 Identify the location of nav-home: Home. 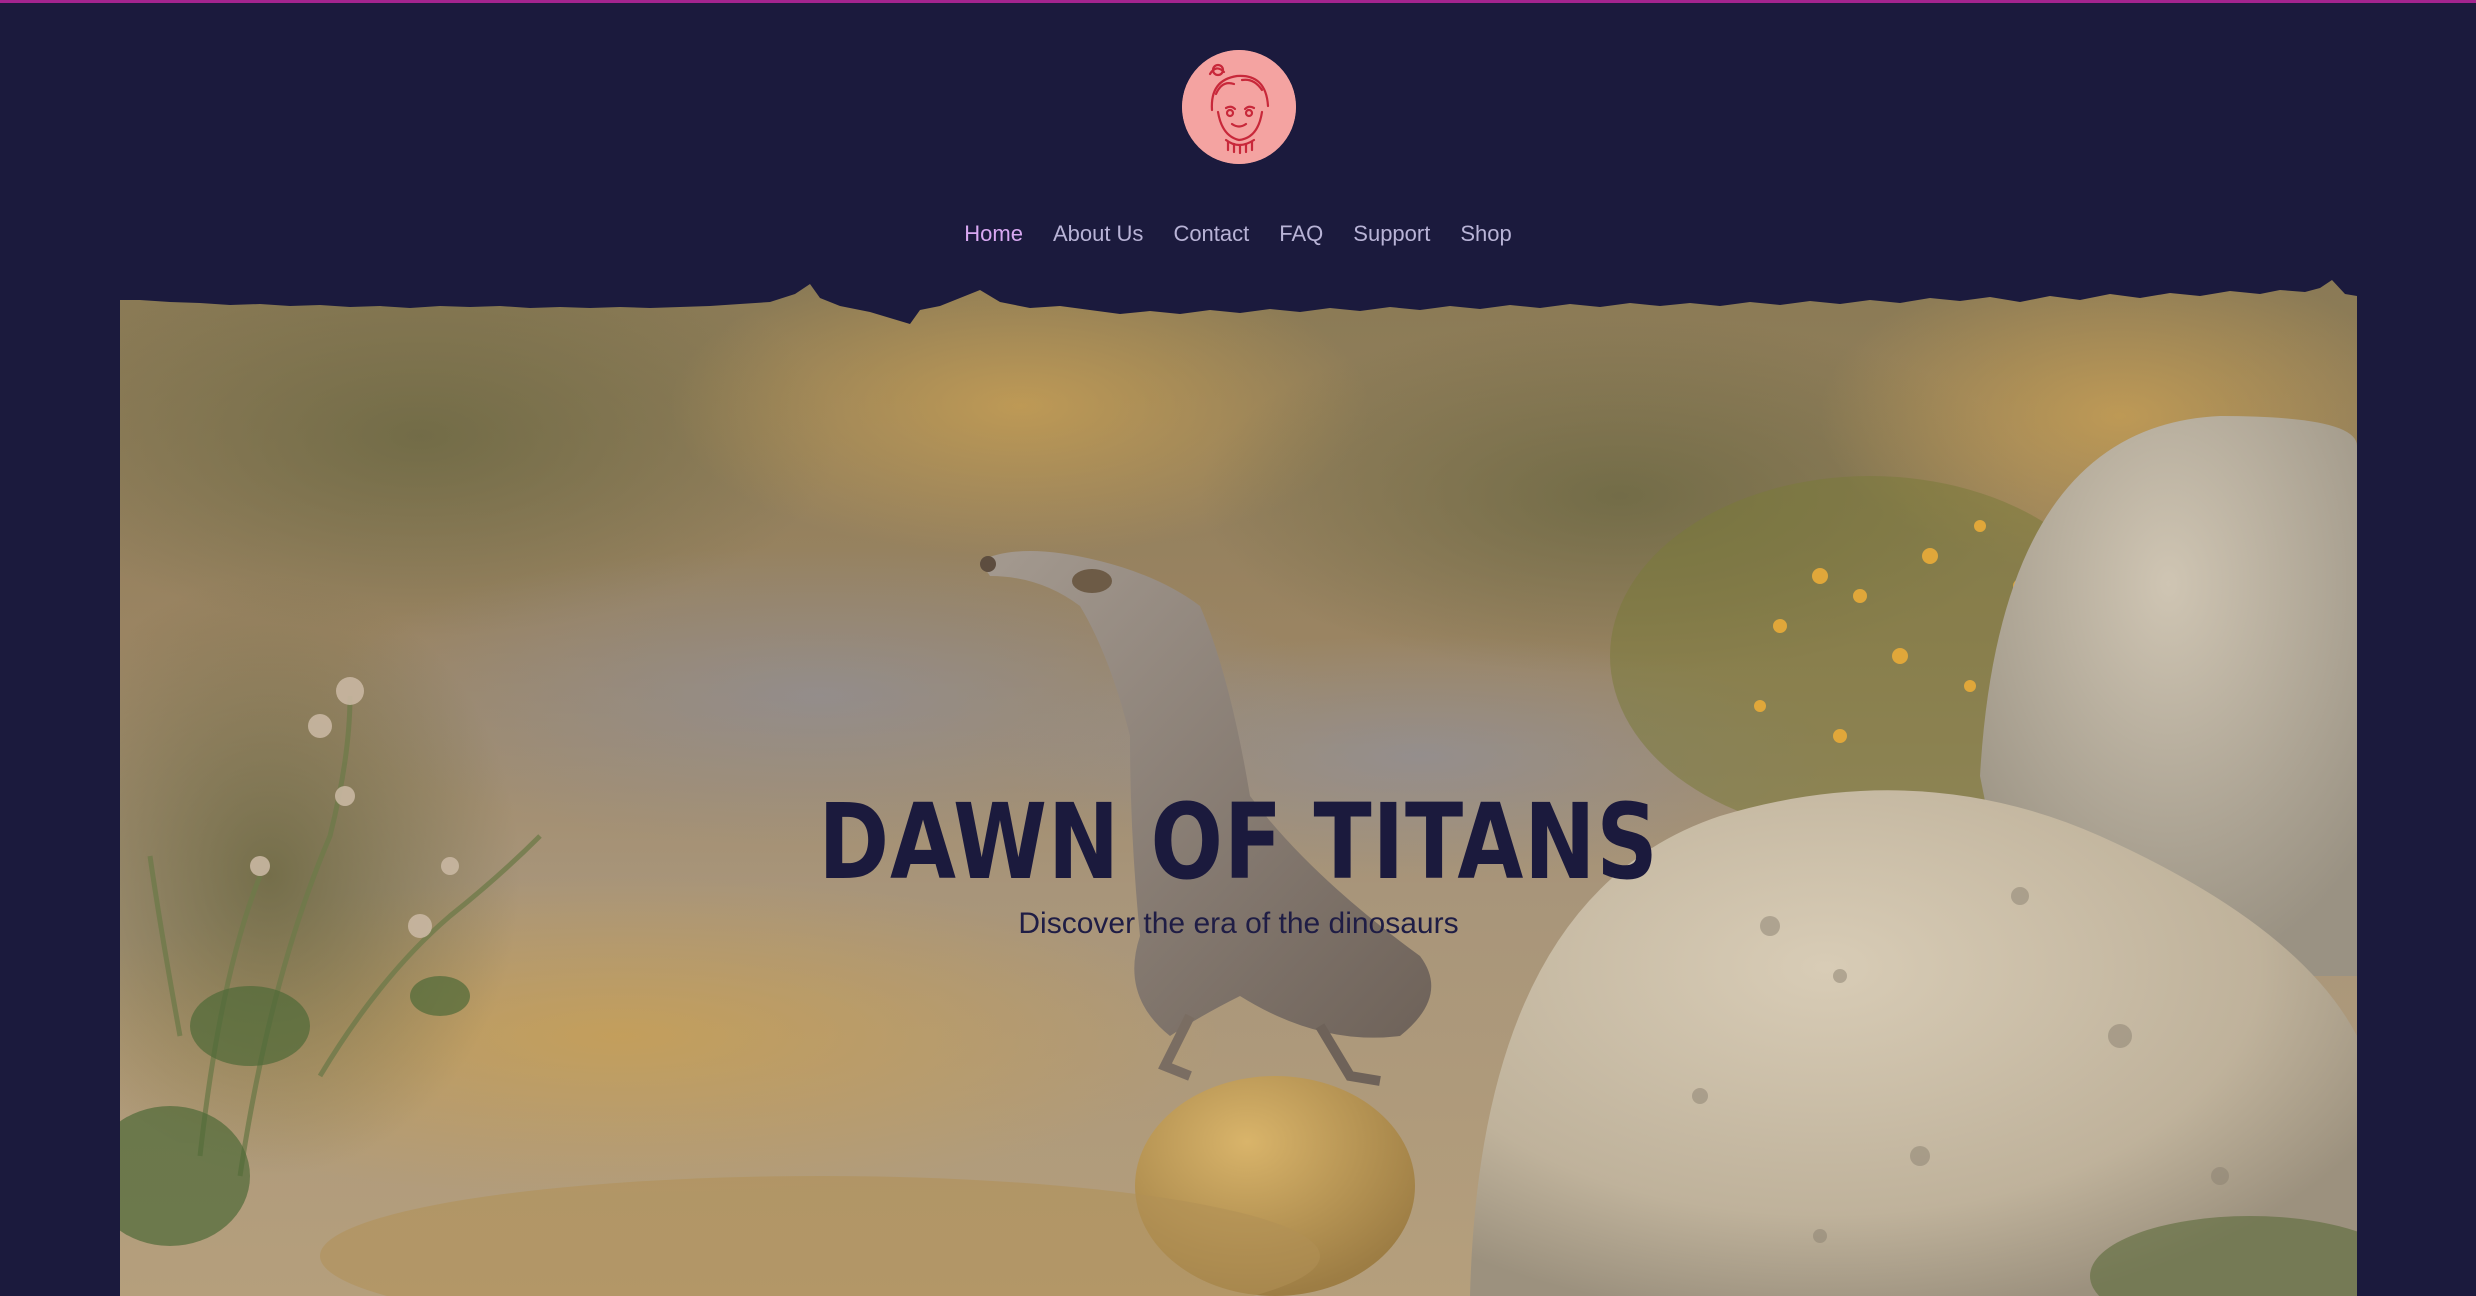
(993, 234).